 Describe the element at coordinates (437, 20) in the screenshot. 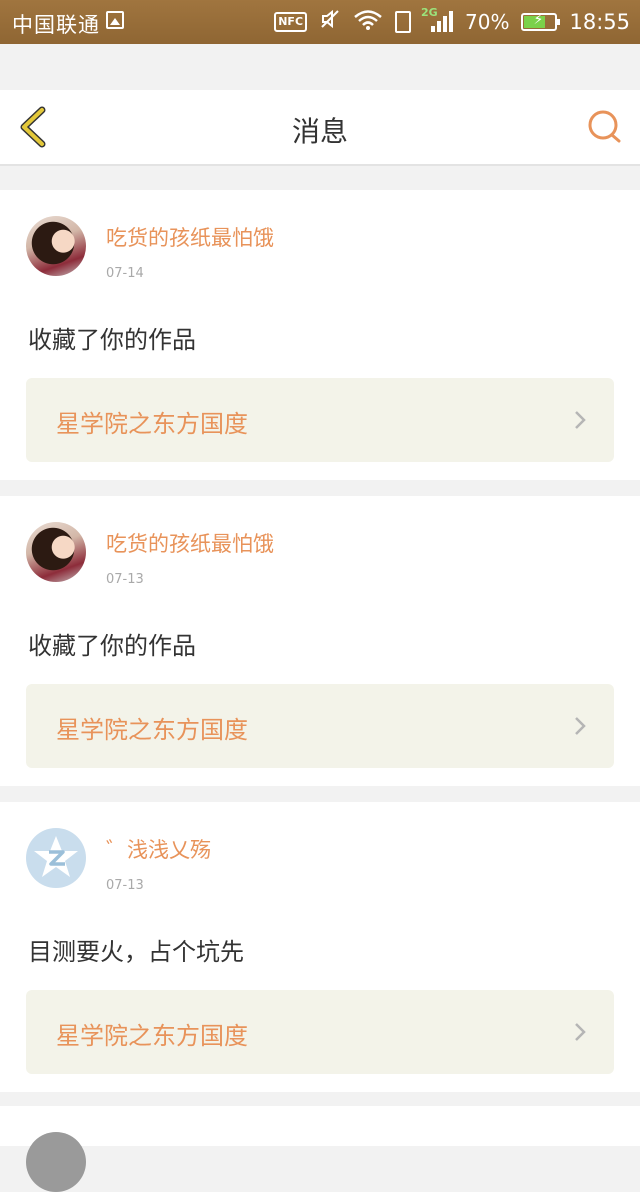

I see `signal-strength-icon: 2G` at that location.